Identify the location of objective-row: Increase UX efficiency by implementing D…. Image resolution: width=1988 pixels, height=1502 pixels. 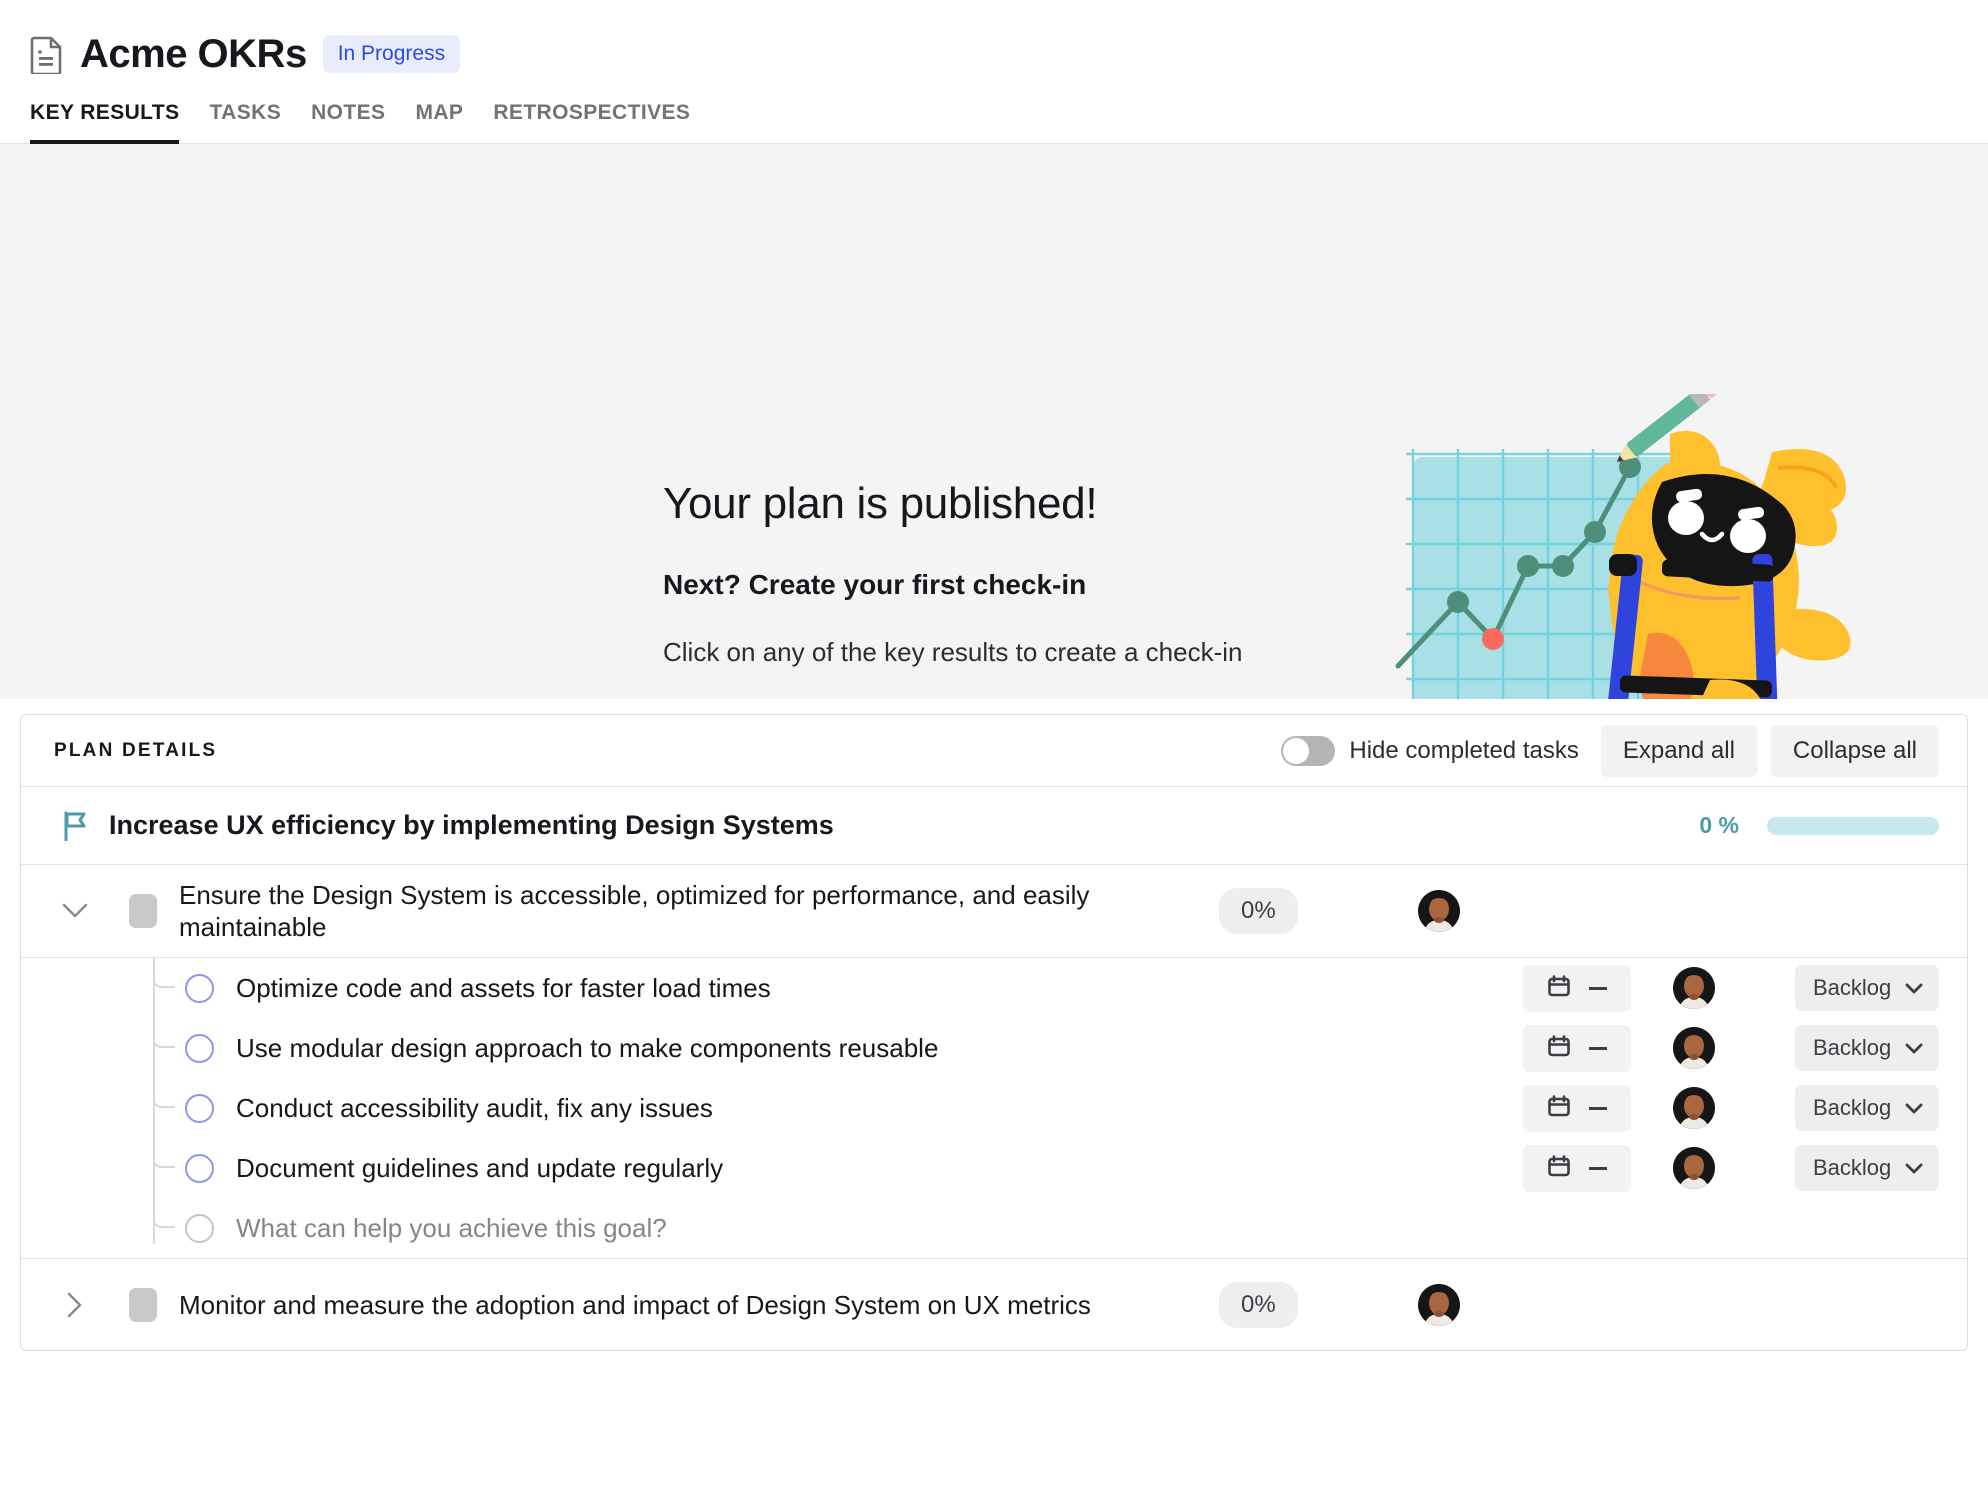
(994, 826).